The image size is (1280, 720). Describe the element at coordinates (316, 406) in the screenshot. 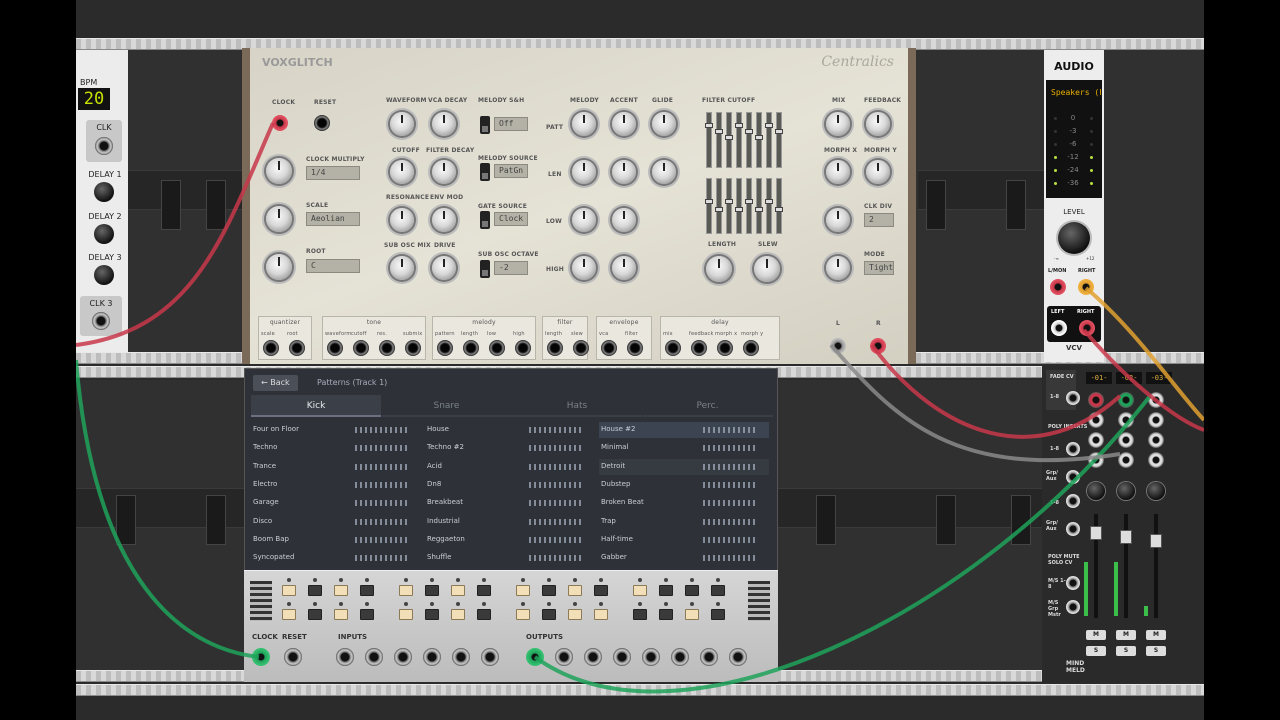

I see `tab-kick: Kick` at that location.